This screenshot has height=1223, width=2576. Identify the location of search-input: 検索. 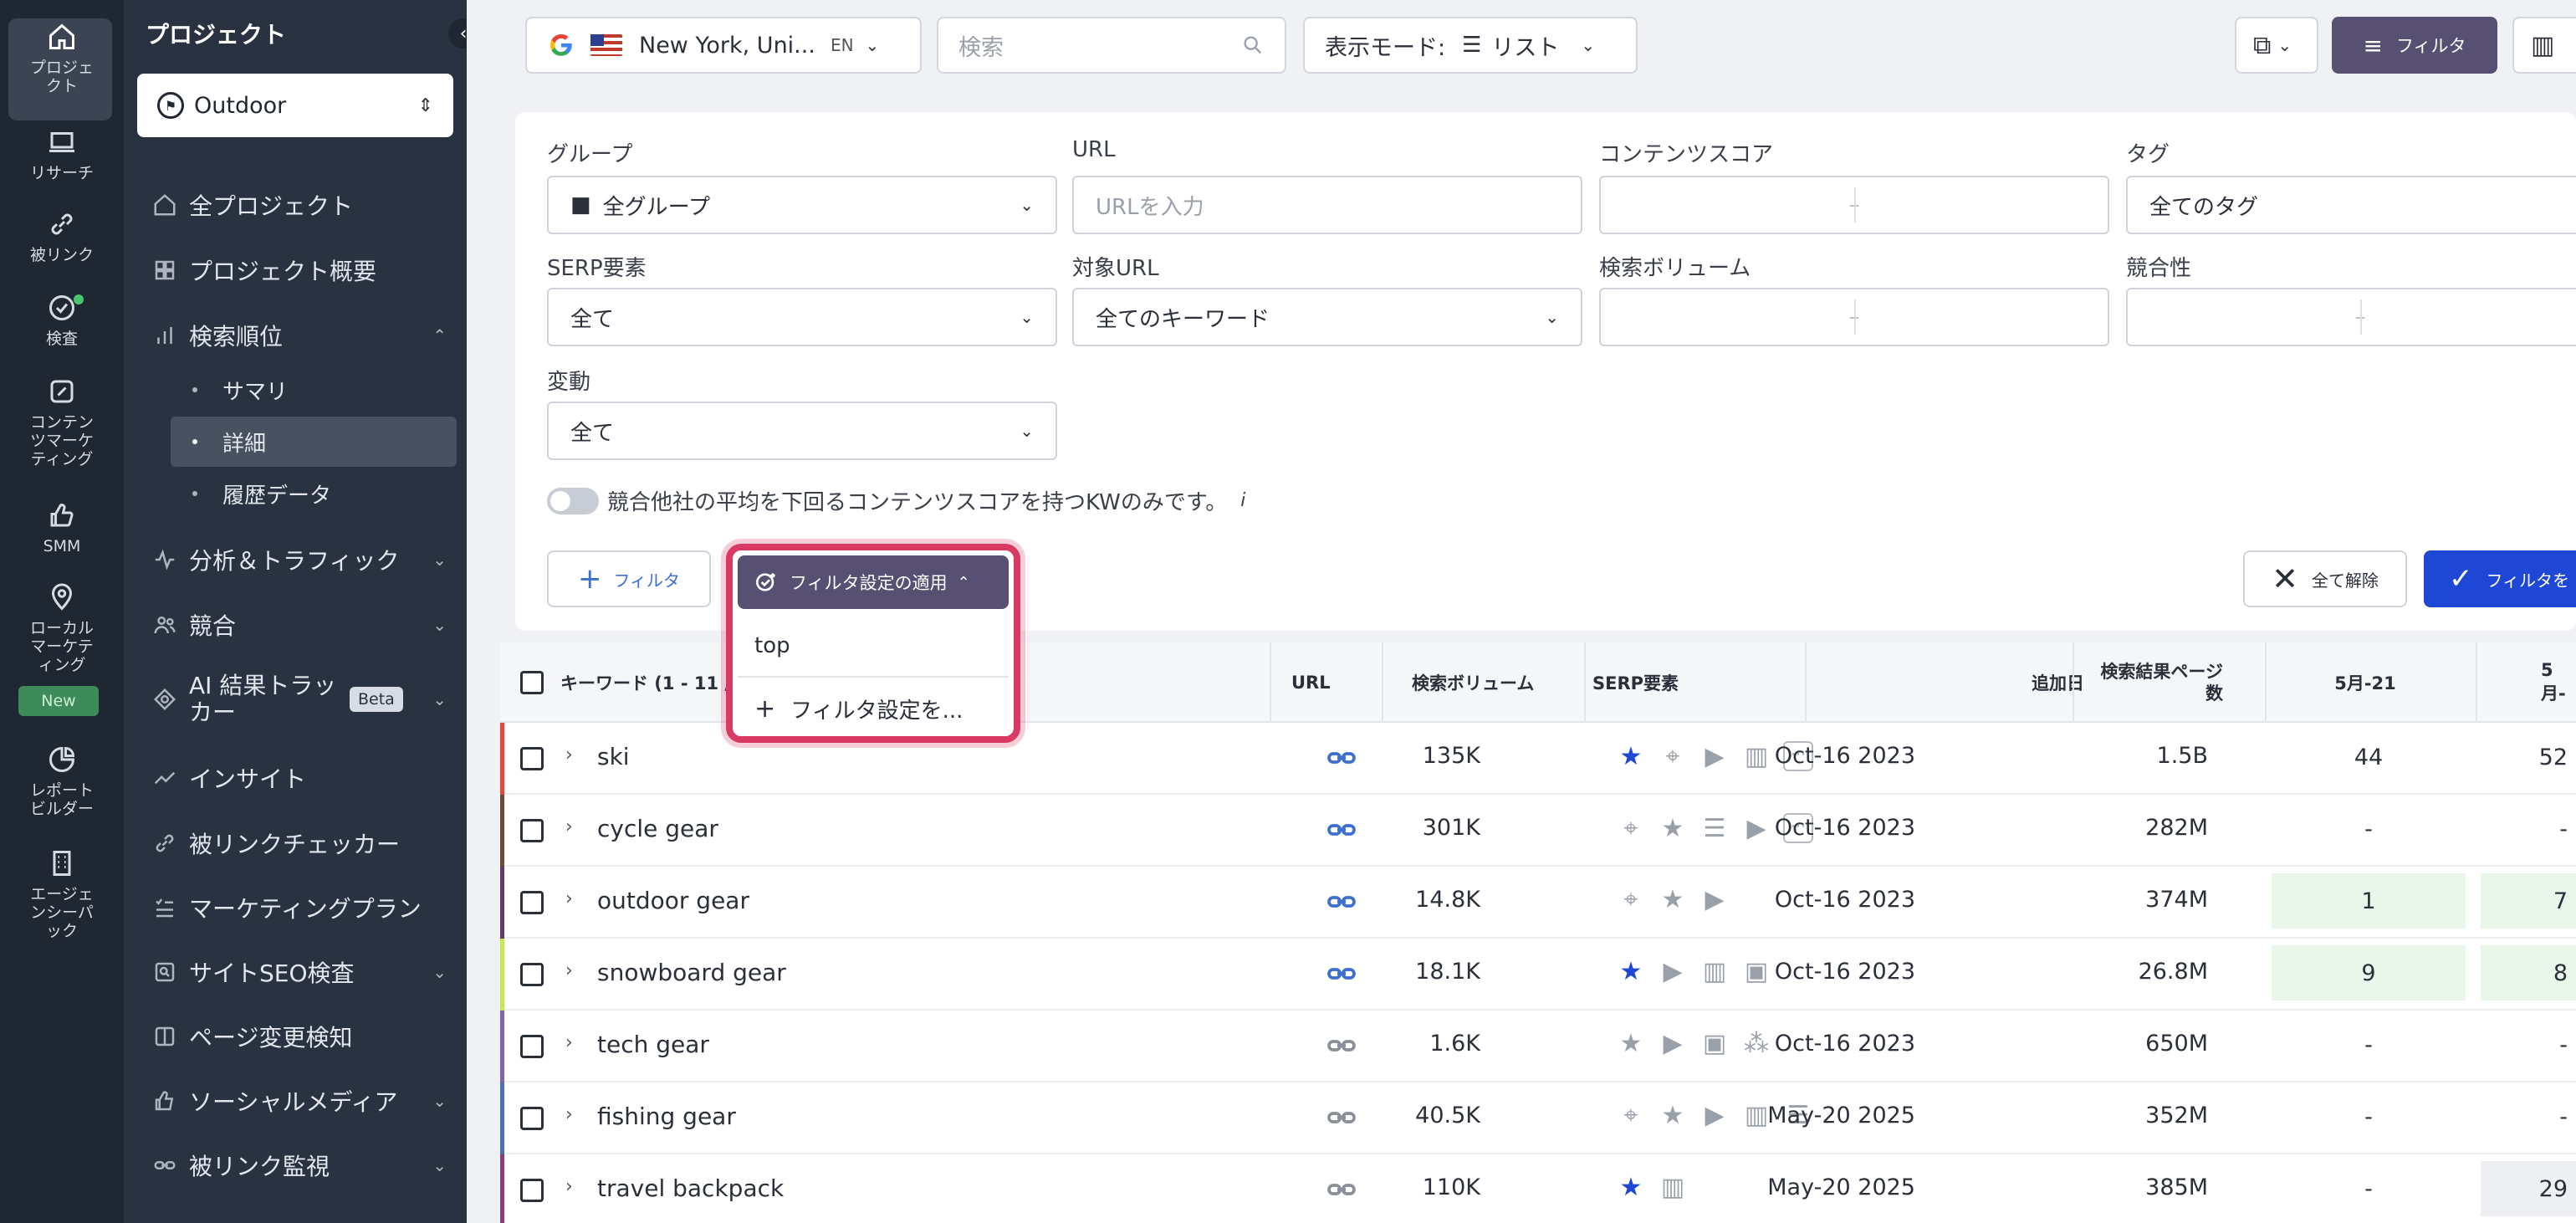
(1111, 46).